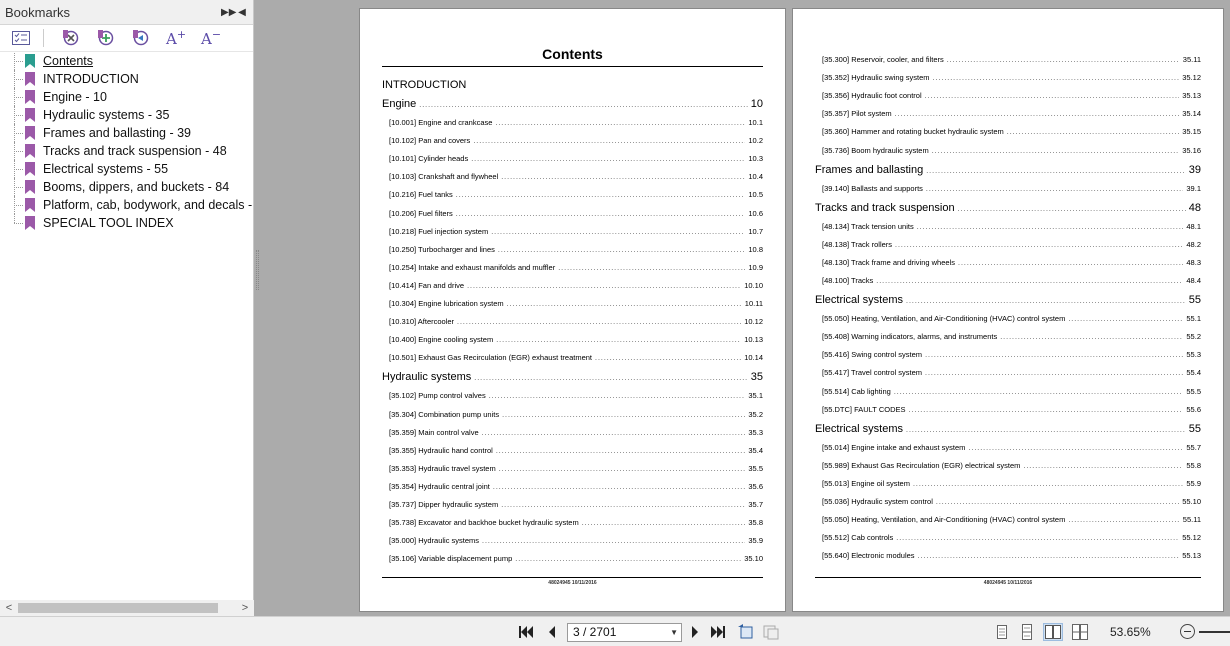 The height and width of the screenshot is (646, 1230). I want to click on panel-splitter, so click(257, 270).